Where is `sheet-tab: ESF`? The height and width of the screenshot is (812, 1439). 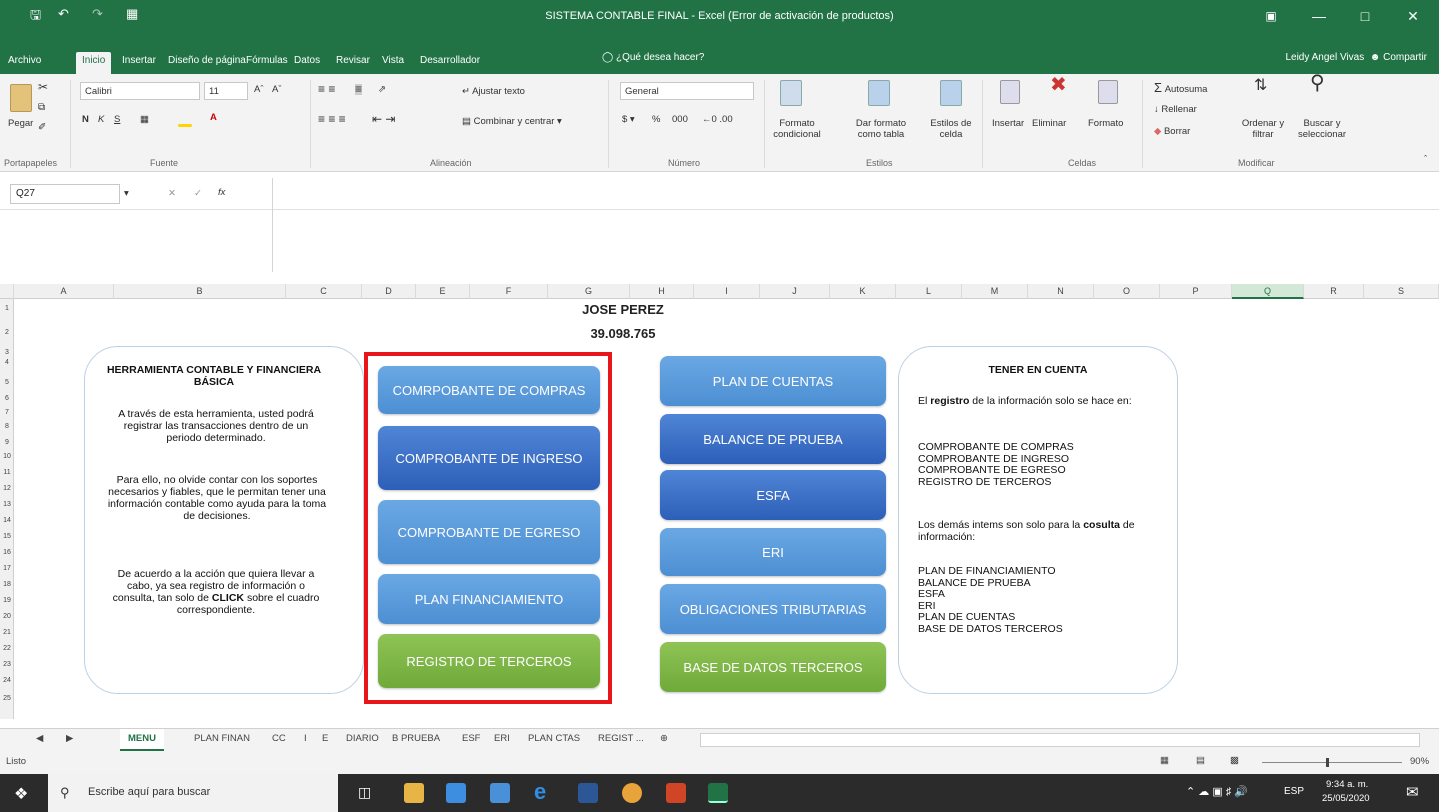
sheet-tab: ESF is located at coordinates (471, 738).